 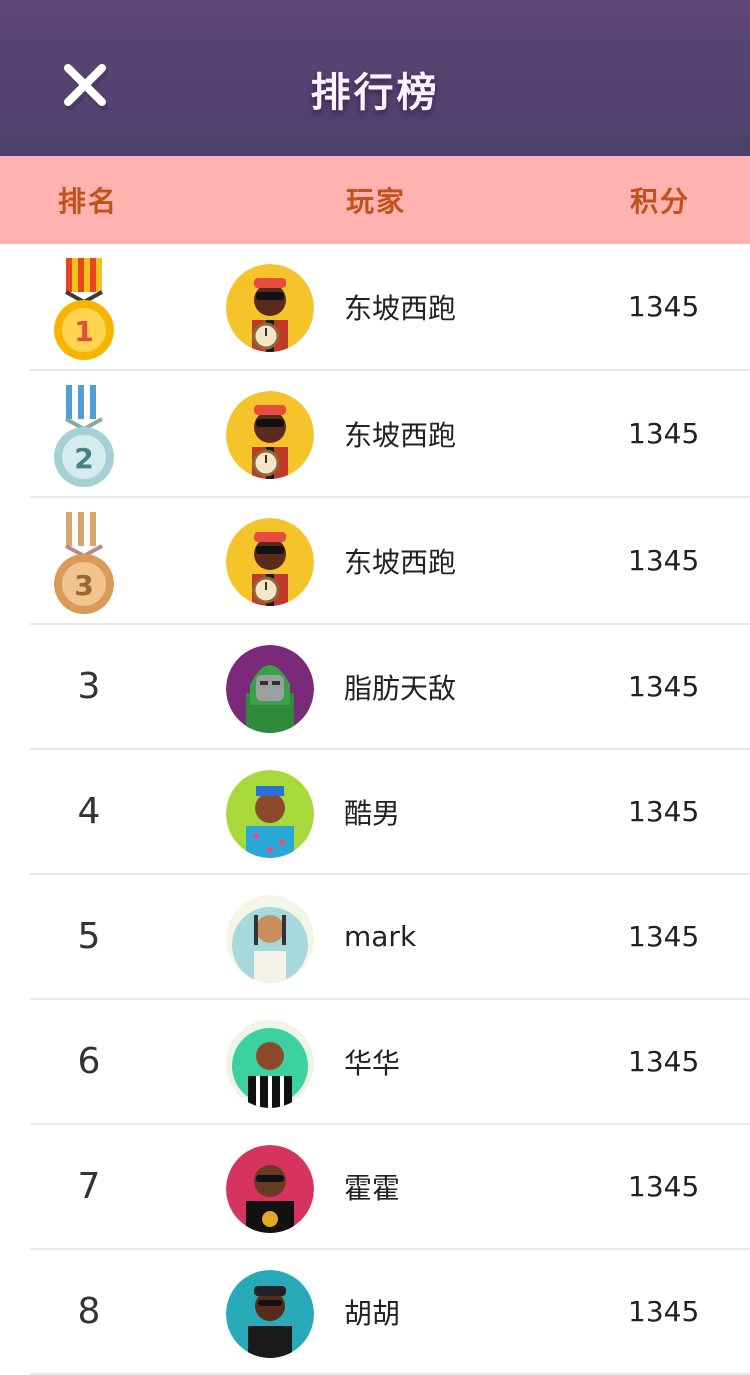 What do you see at coordinates (270, 1189) in the screenshot?
I see `sunglasses-chain-avatar` at bounding box center [270, 1189].